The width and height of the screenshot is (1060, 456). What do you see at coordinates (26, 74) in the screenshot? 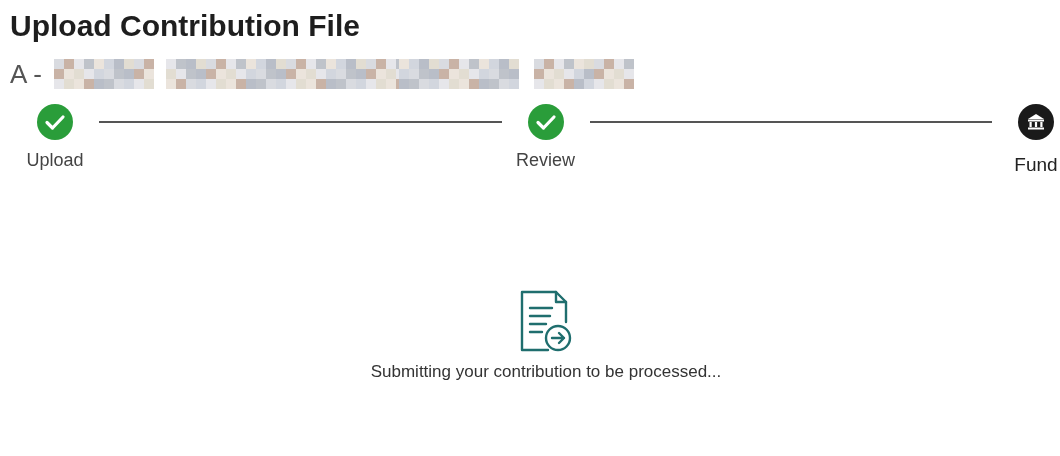
I see `account-prefix: A -` at bounding box center [26, 74].